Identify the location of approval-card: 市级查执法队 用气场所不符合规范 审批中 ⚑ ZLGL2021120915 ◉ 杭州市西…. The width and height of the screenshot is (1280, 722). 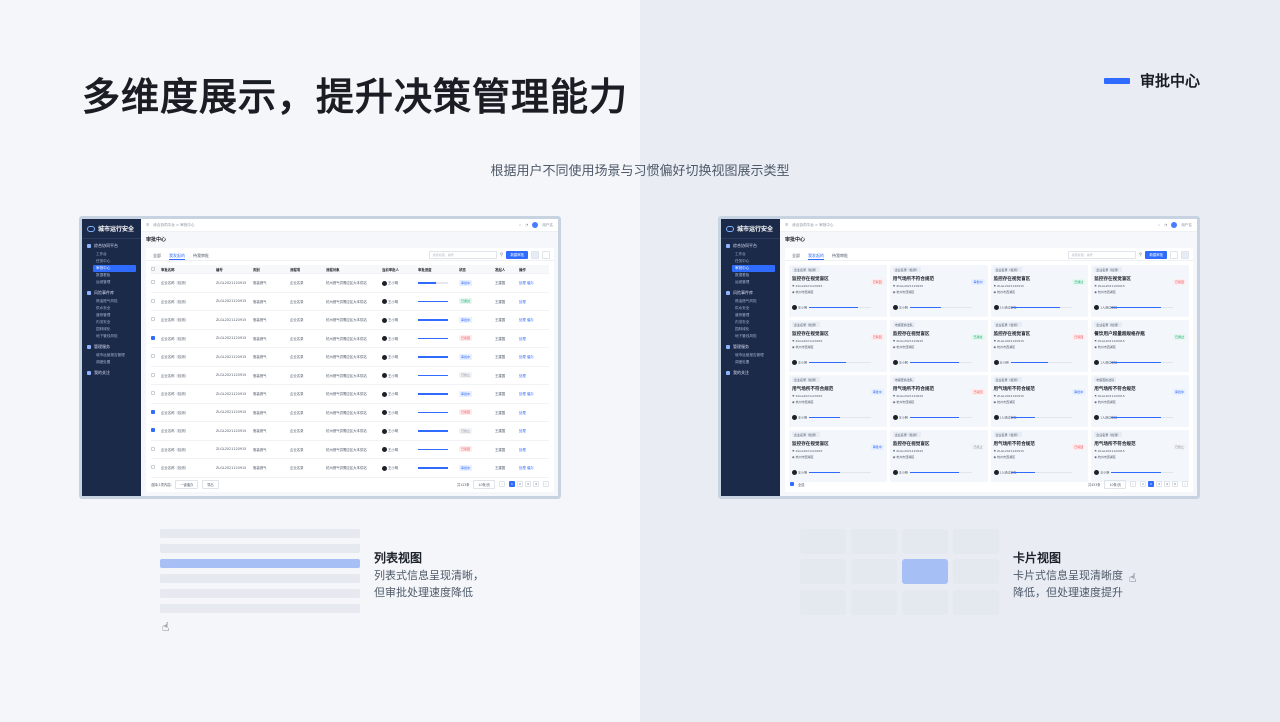
(1140, 401).